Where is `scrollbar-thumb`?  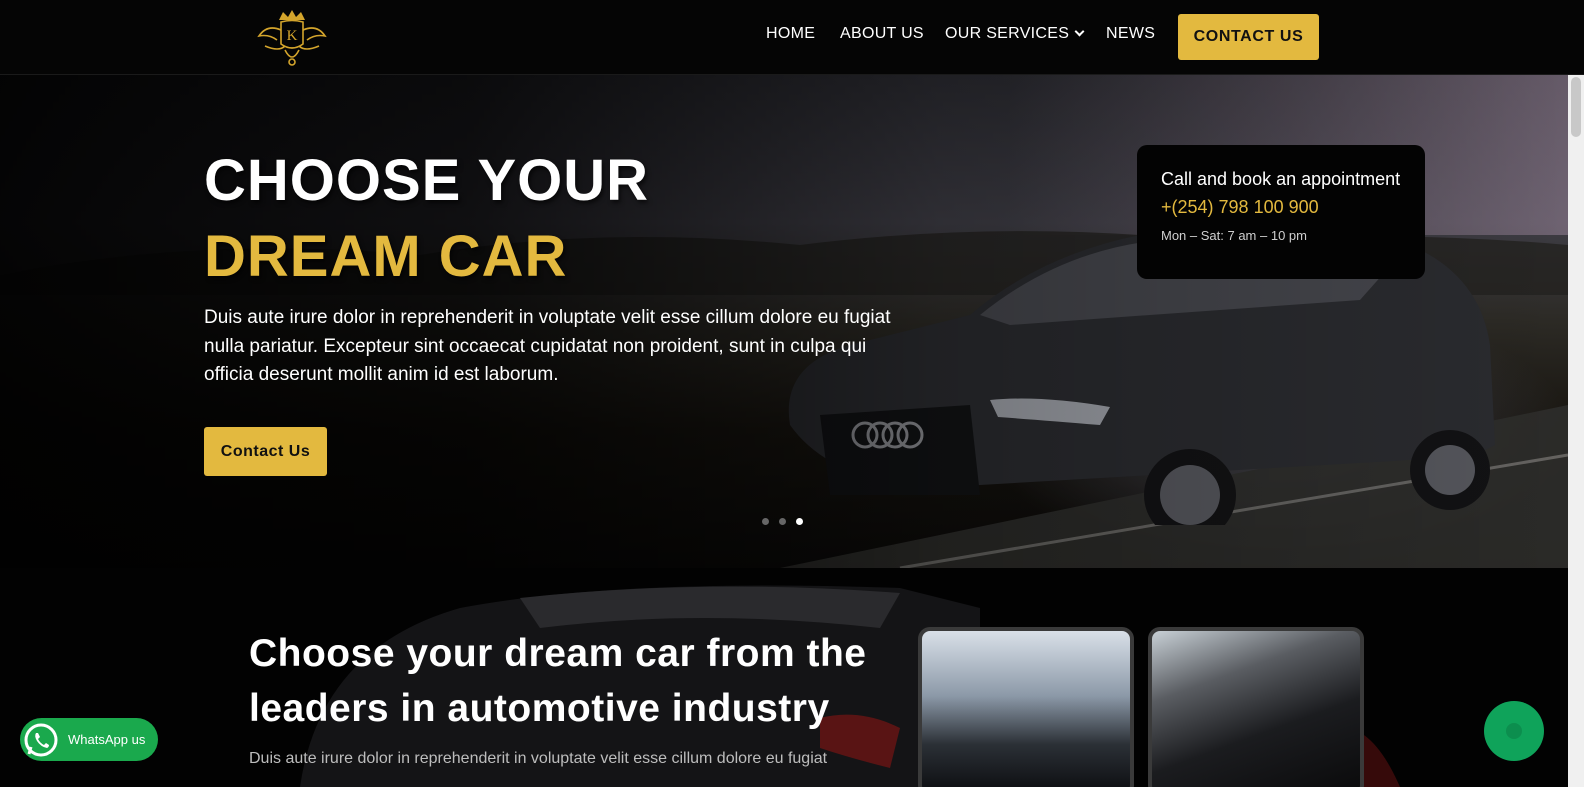 scrollbar-thumb is located at coordinates (1576, 107).